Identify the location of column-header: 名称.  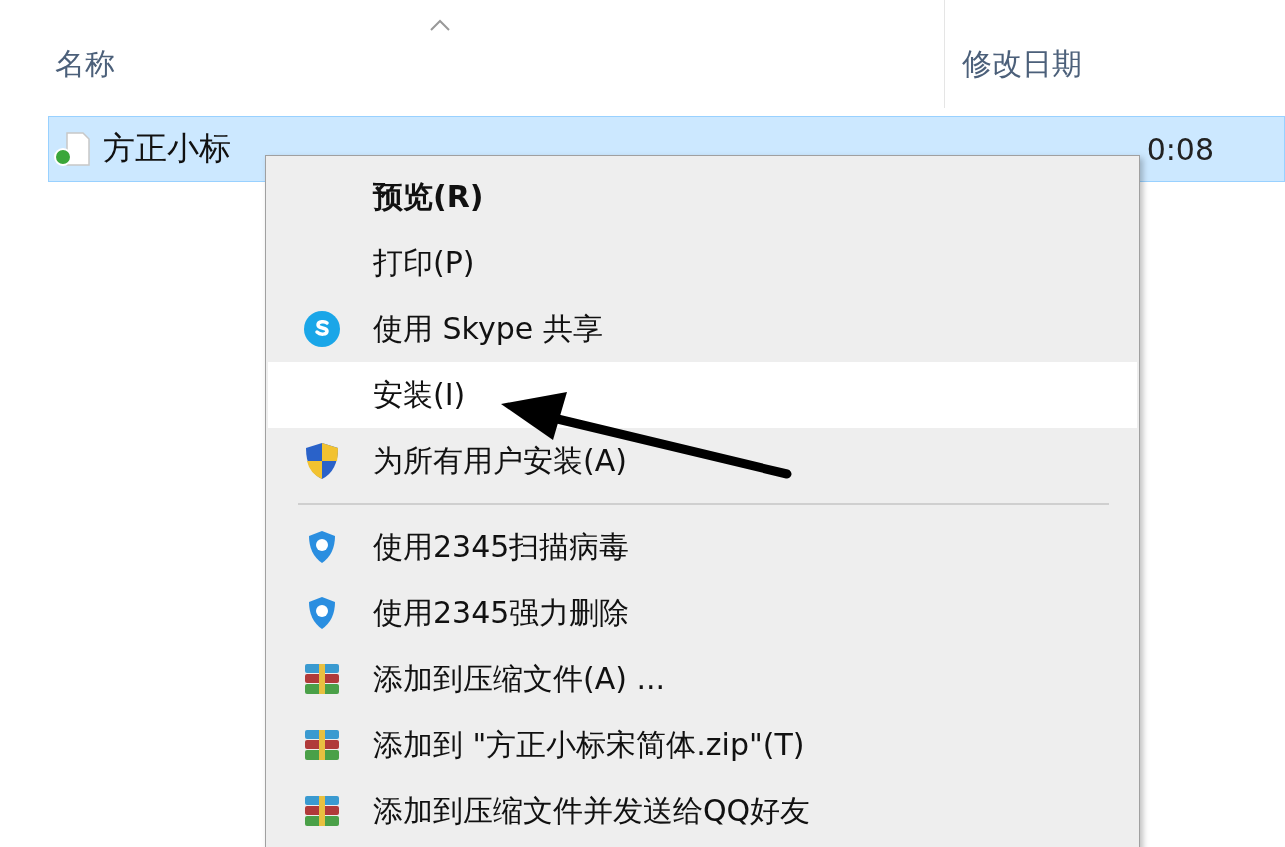
(499, 64).